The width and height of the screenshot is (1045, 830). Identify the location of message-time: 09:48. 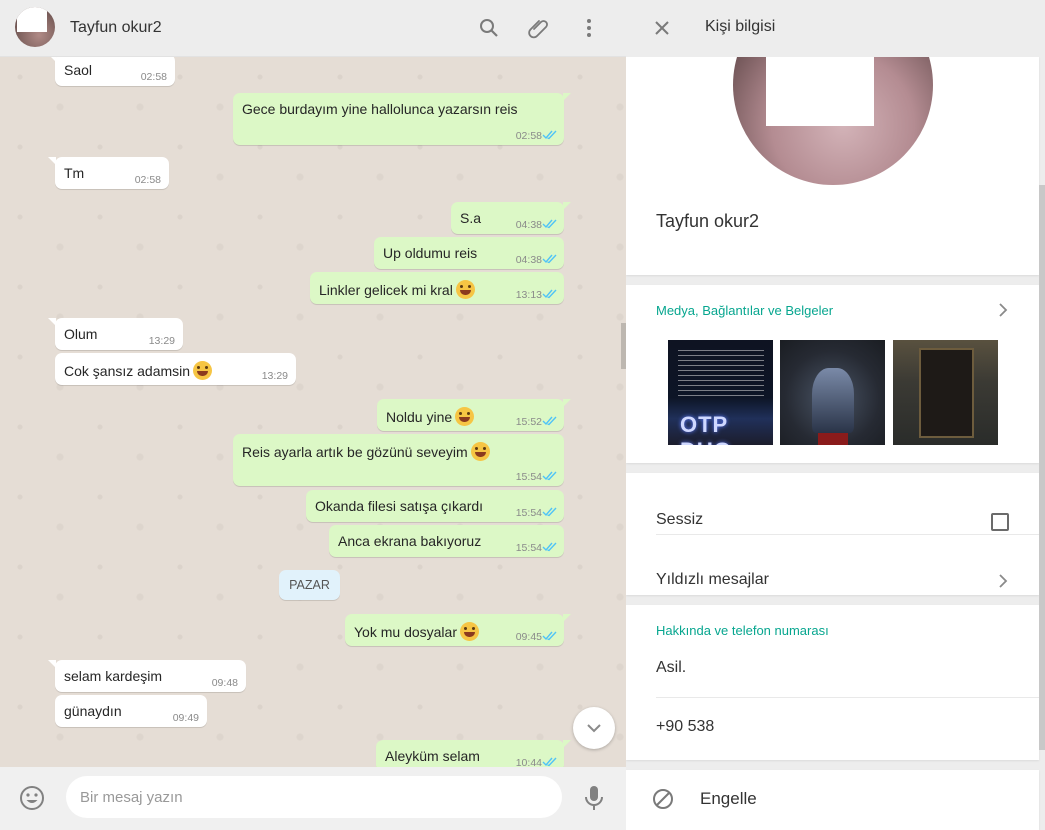
(224, 683).